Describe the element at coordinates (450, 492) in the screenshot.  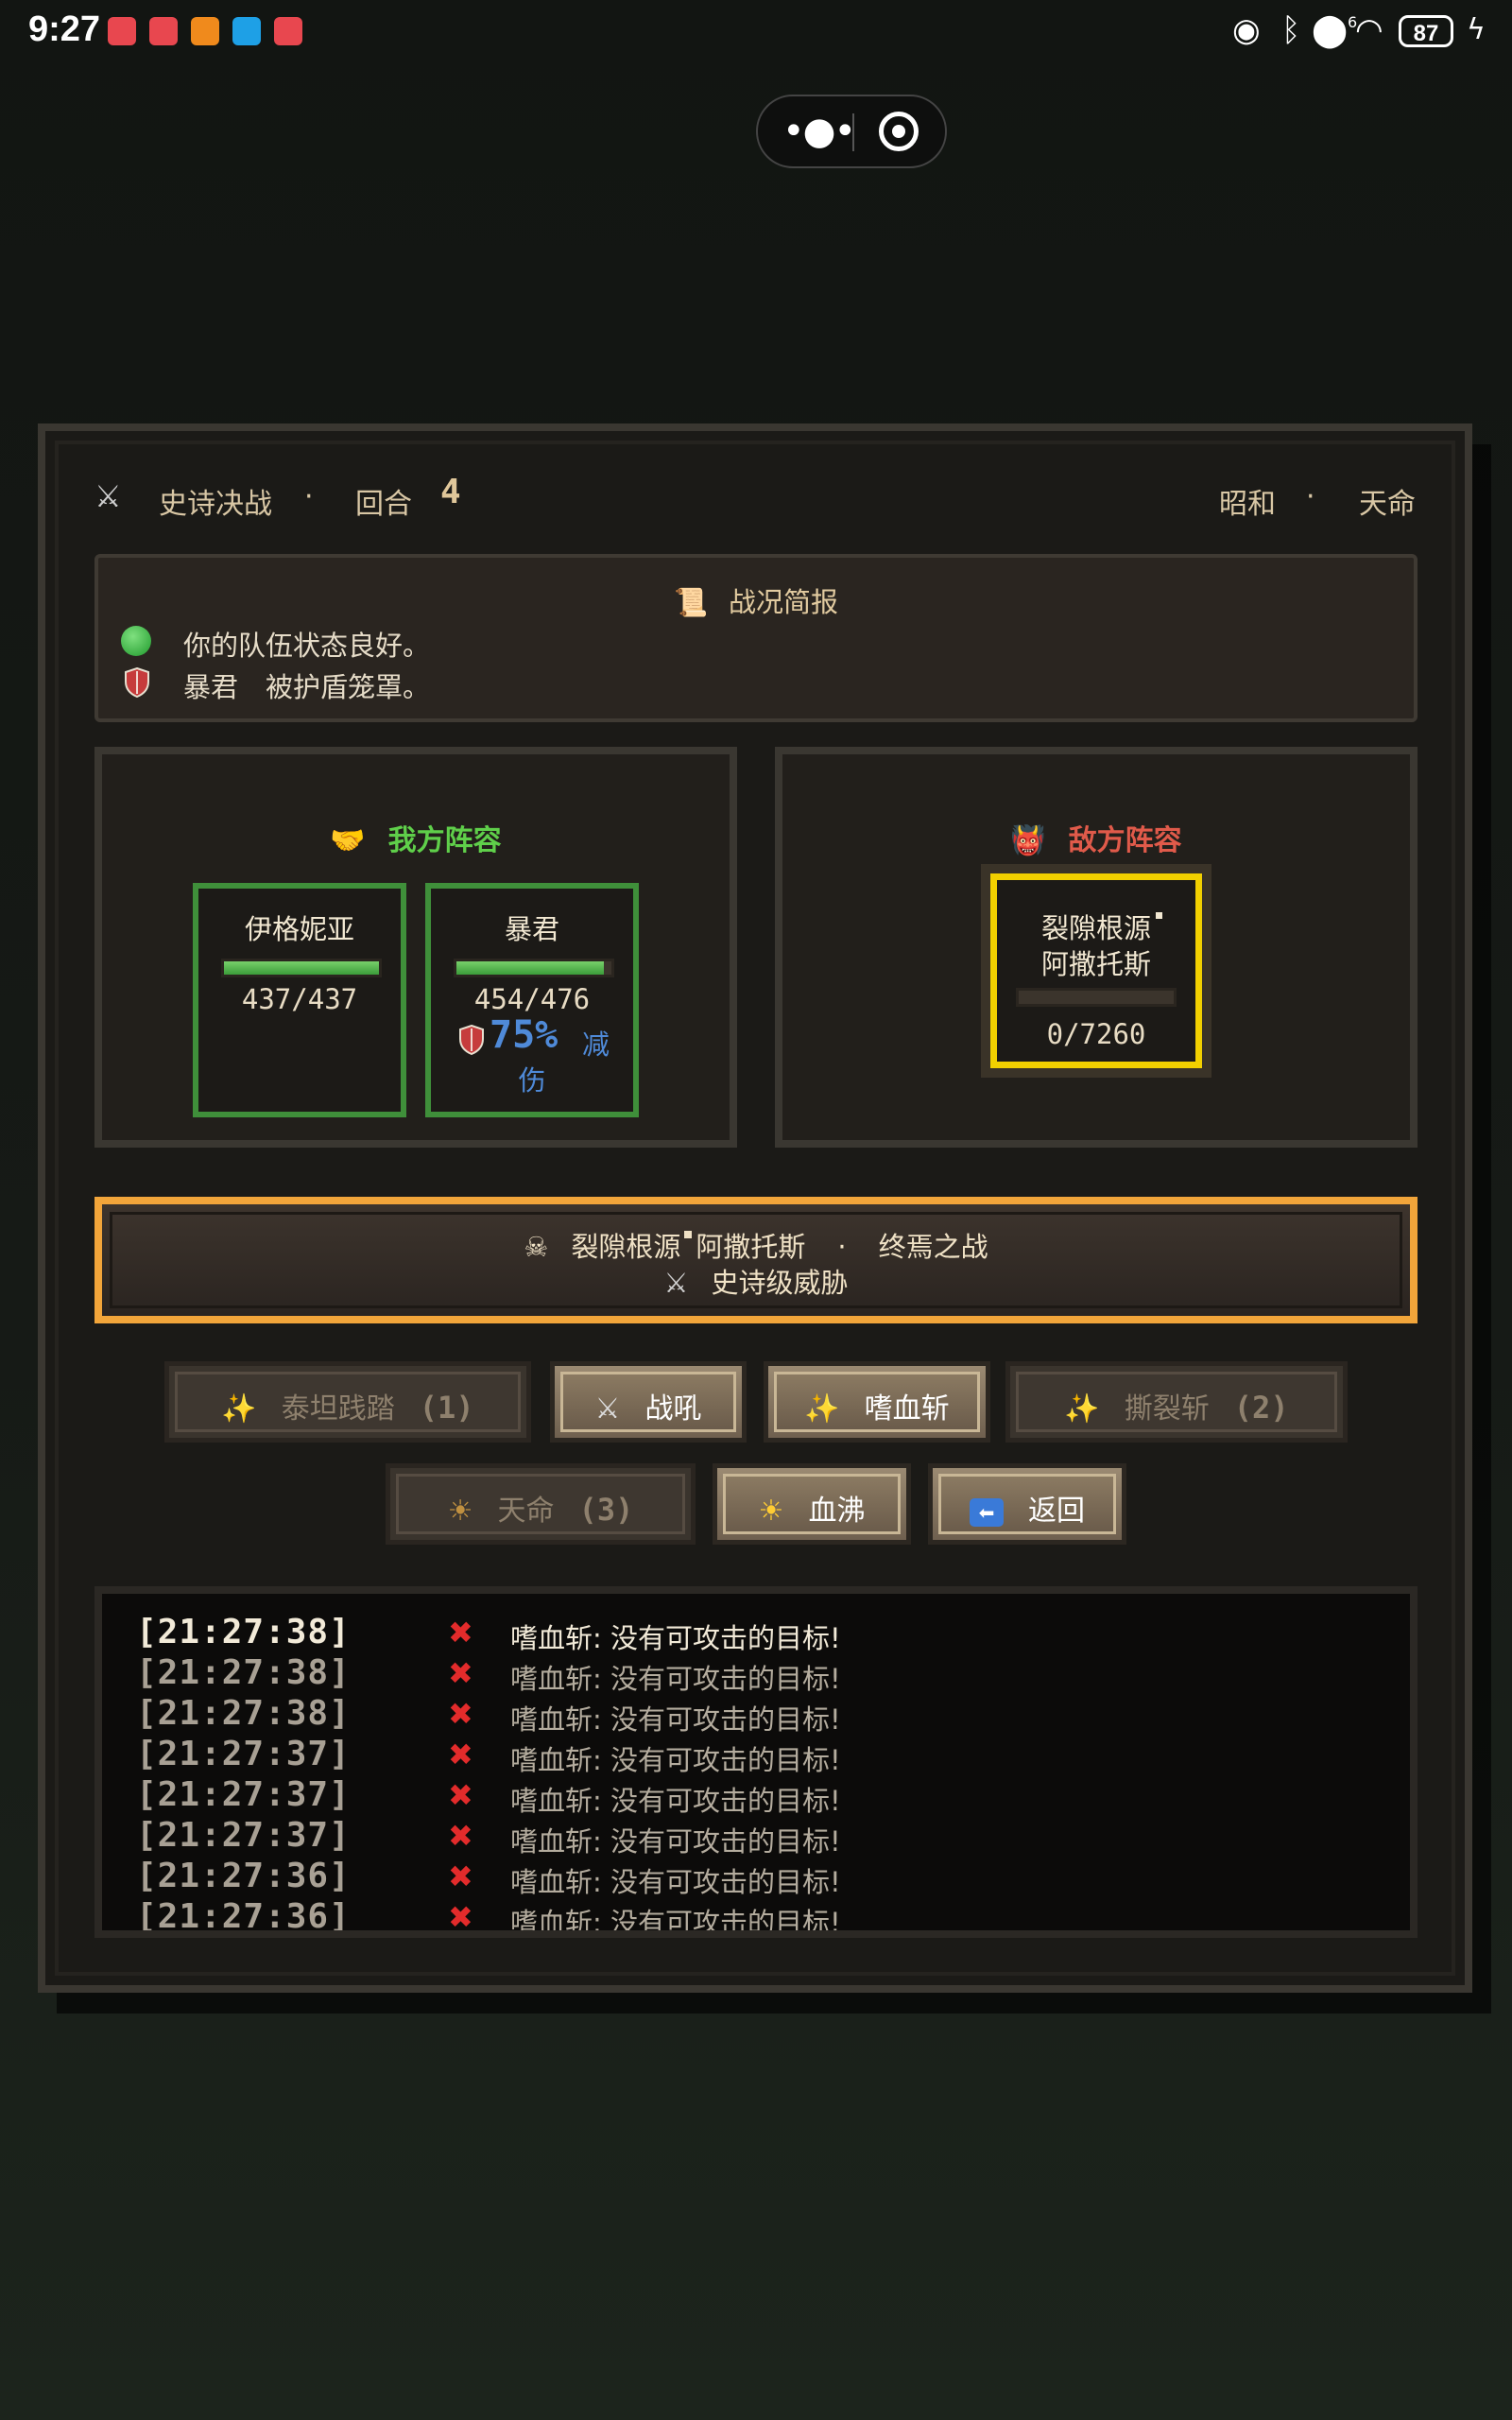
I see `round-number: 4` at that location.